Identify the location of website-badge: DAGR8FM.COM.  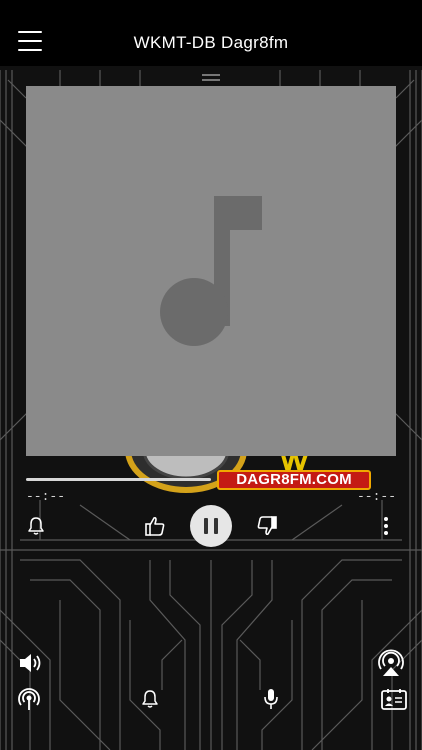
(294, 480).